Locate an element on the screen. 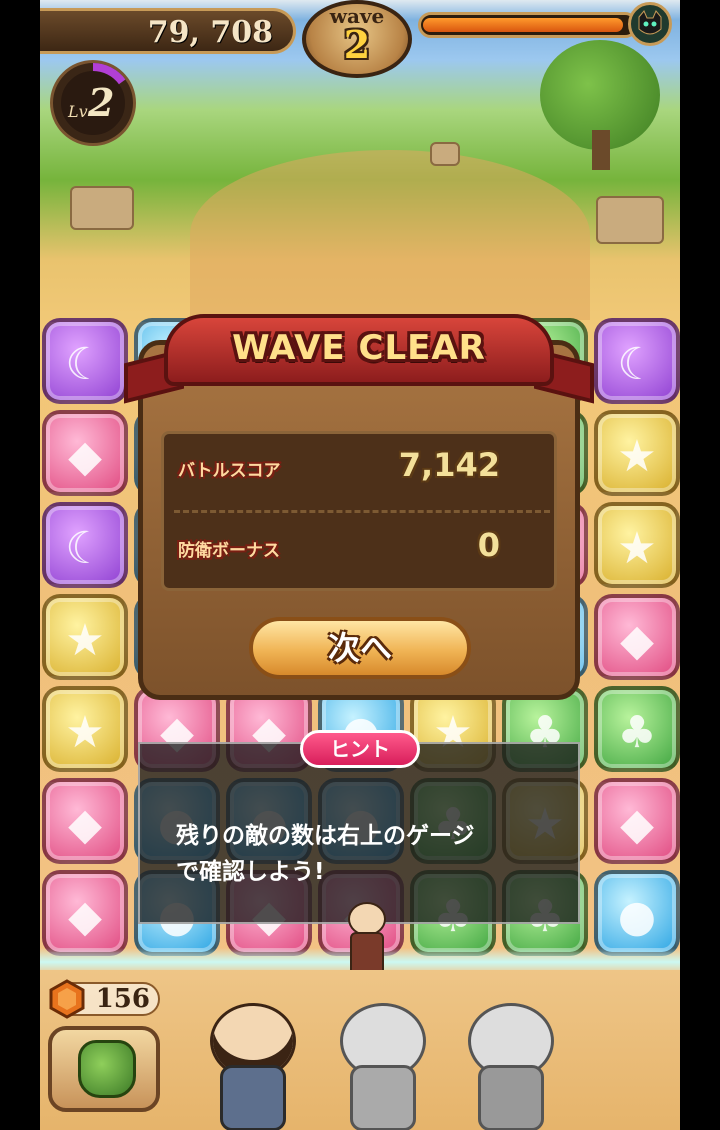 The height and width of the screenshot is (1130, 720). hint-line-1: 残りの敵の数は右上のゲージ is located at coordinates (325, 836).